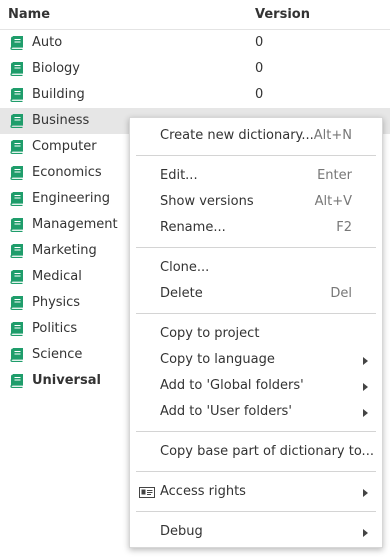 Image resolution: width=390 pixels, height=559 pixels. Describe the element at coordinates (71, 198) in the screenshot. I see `dictionary-name: Engineering` at that location.